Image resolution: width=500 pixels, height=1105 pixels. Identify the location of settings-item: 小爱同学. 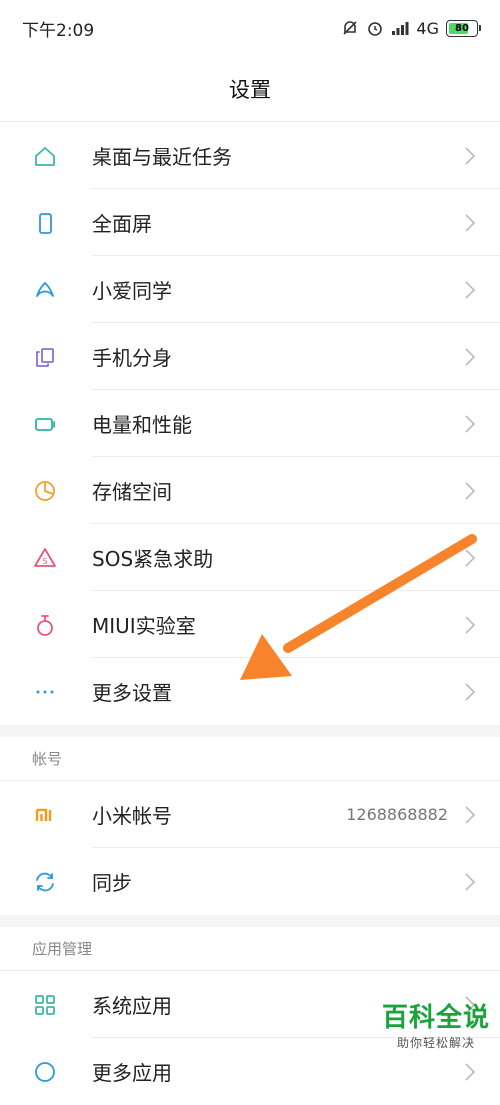
(250, 289).